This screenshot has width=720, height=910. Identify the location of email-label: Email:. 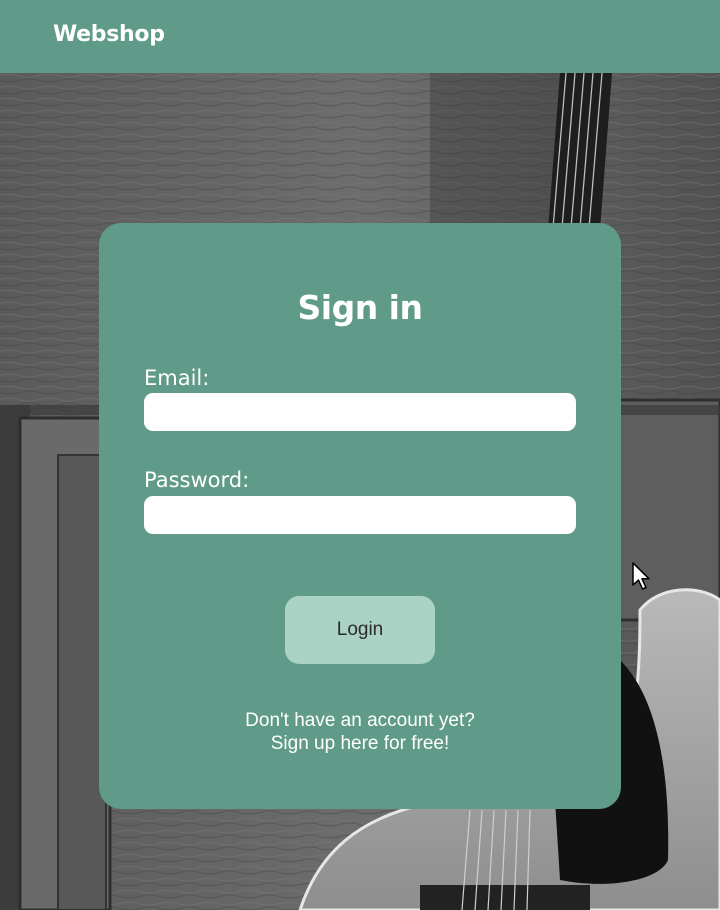
(177, 378).